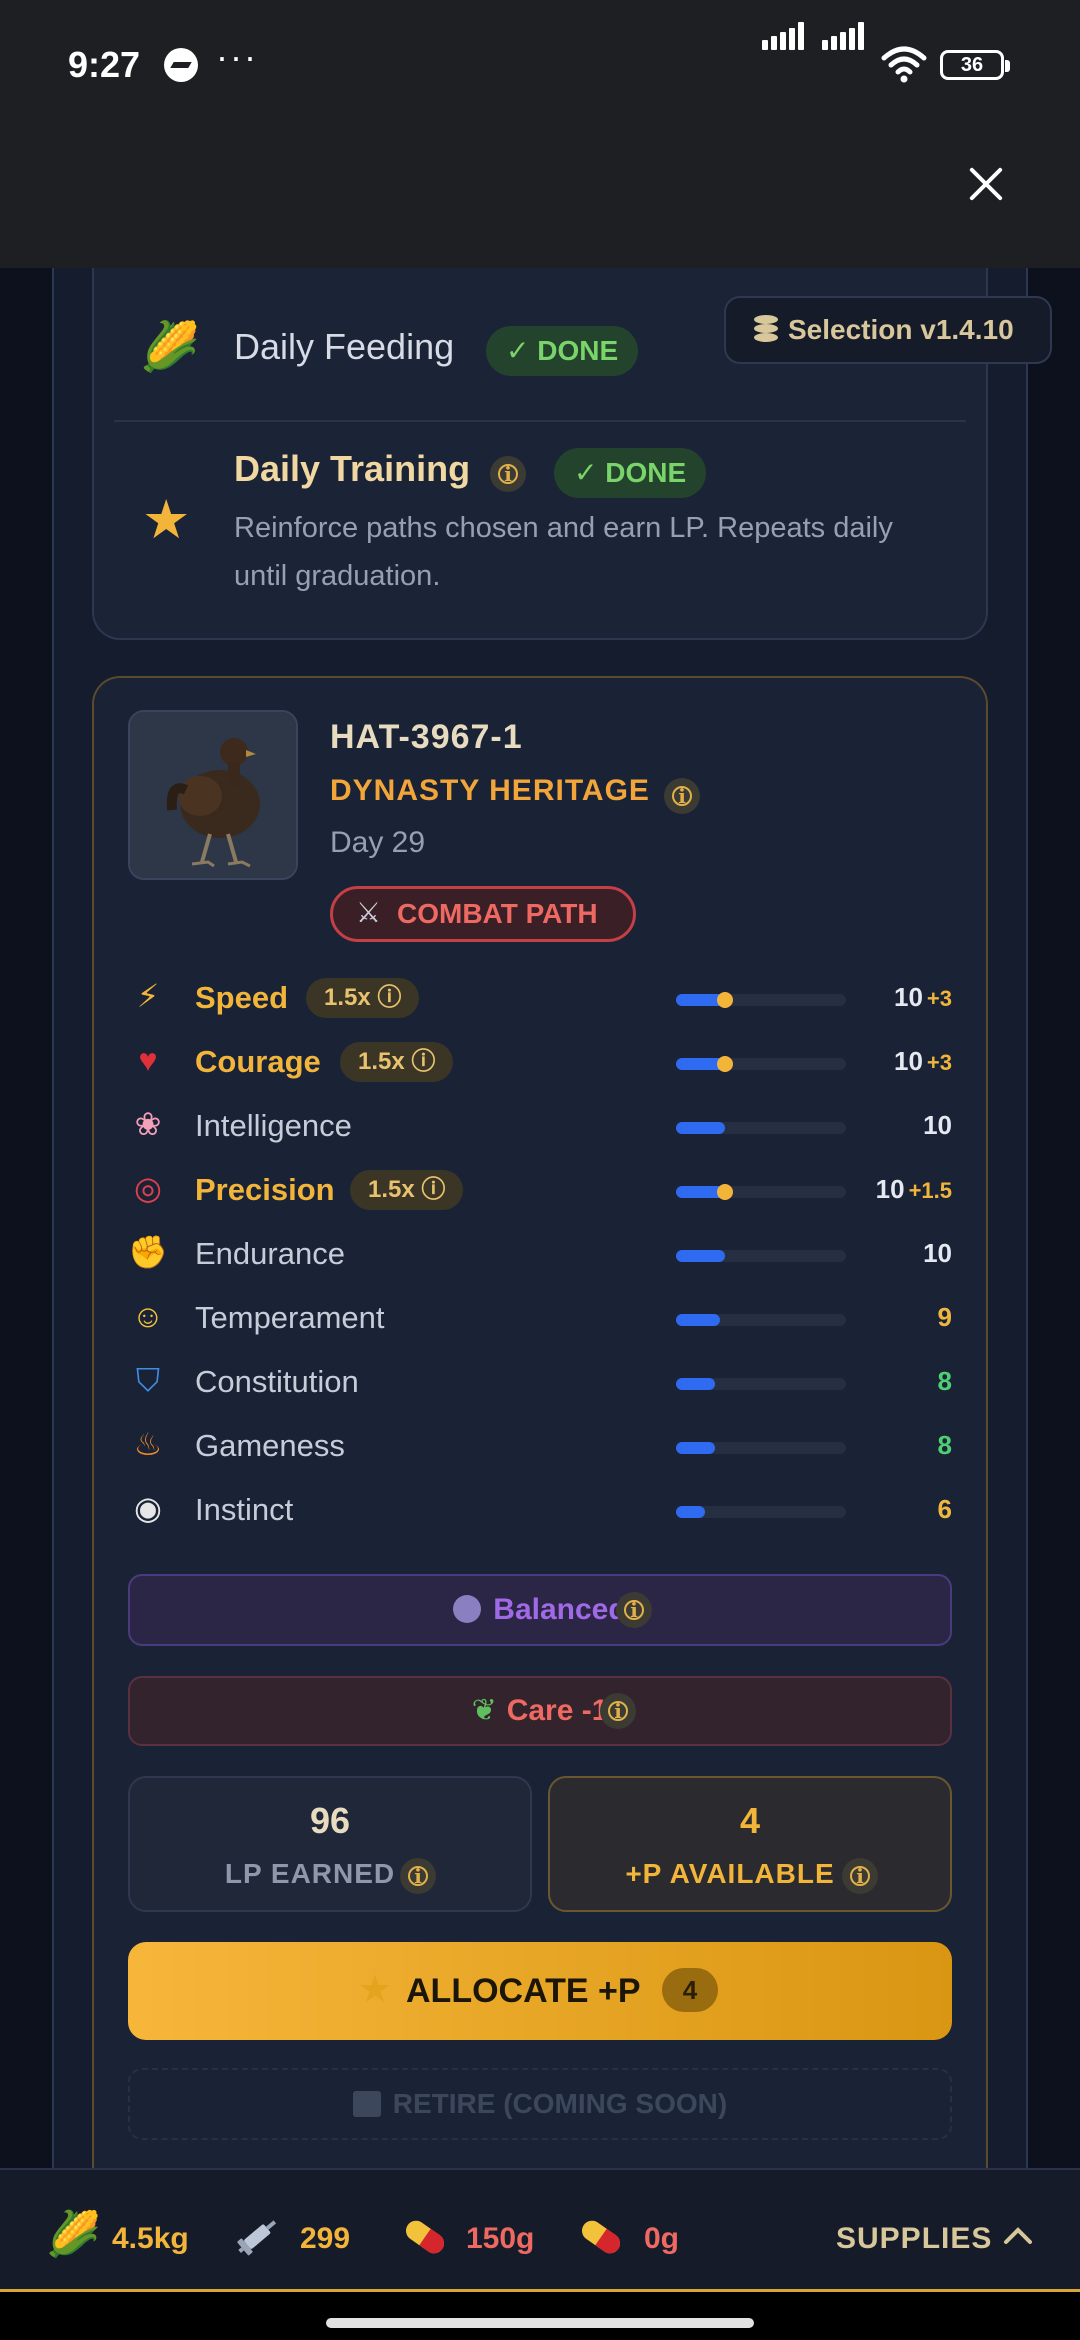 Image resolution: width=1080 pixels, height=2340 pixels. Describe the element at coordinates (148, 1316) in the screenshot. I see `relieved-face-icon: ☺` at that location.